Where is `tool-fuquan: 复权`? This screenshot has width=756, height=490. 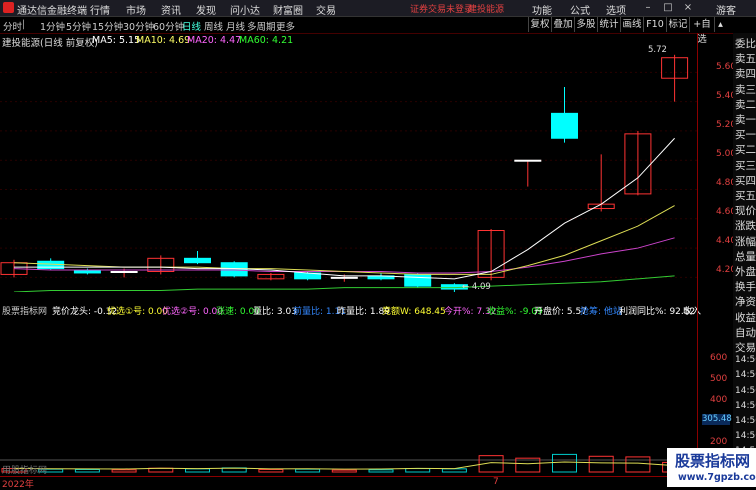 tool-fuquan: 复权 is located at coordinates (539, 24).